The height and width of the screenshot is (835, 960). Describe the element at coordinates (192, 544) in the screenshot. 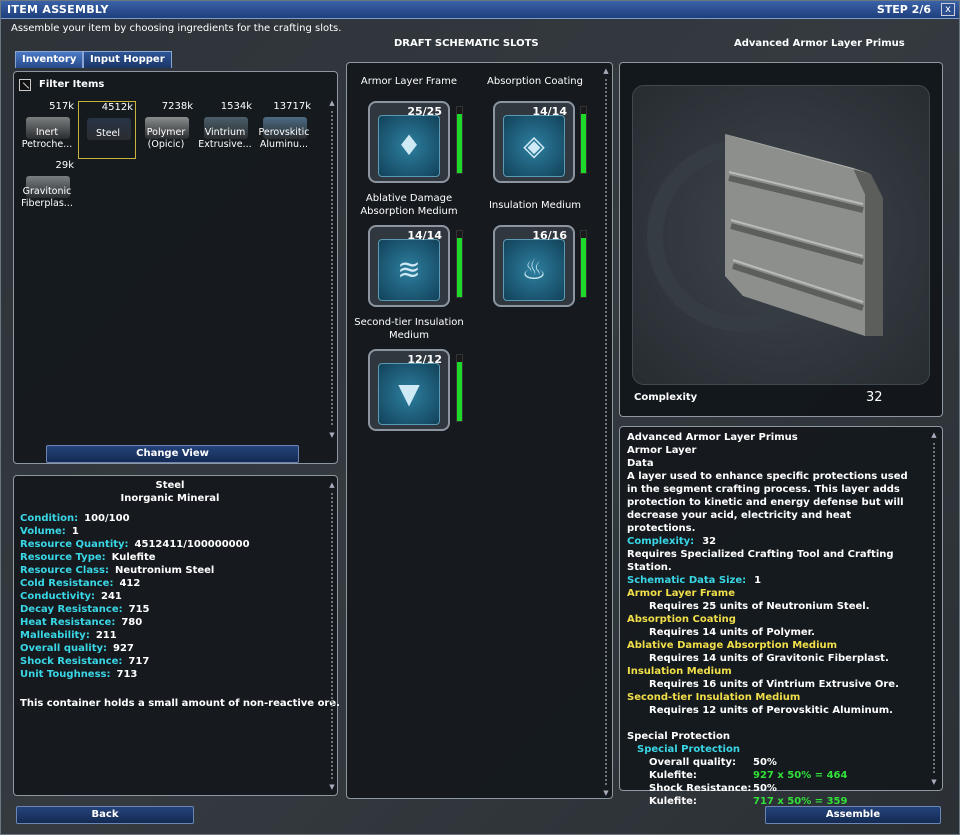

I see `property-value: 4512411/100000000` at that location.